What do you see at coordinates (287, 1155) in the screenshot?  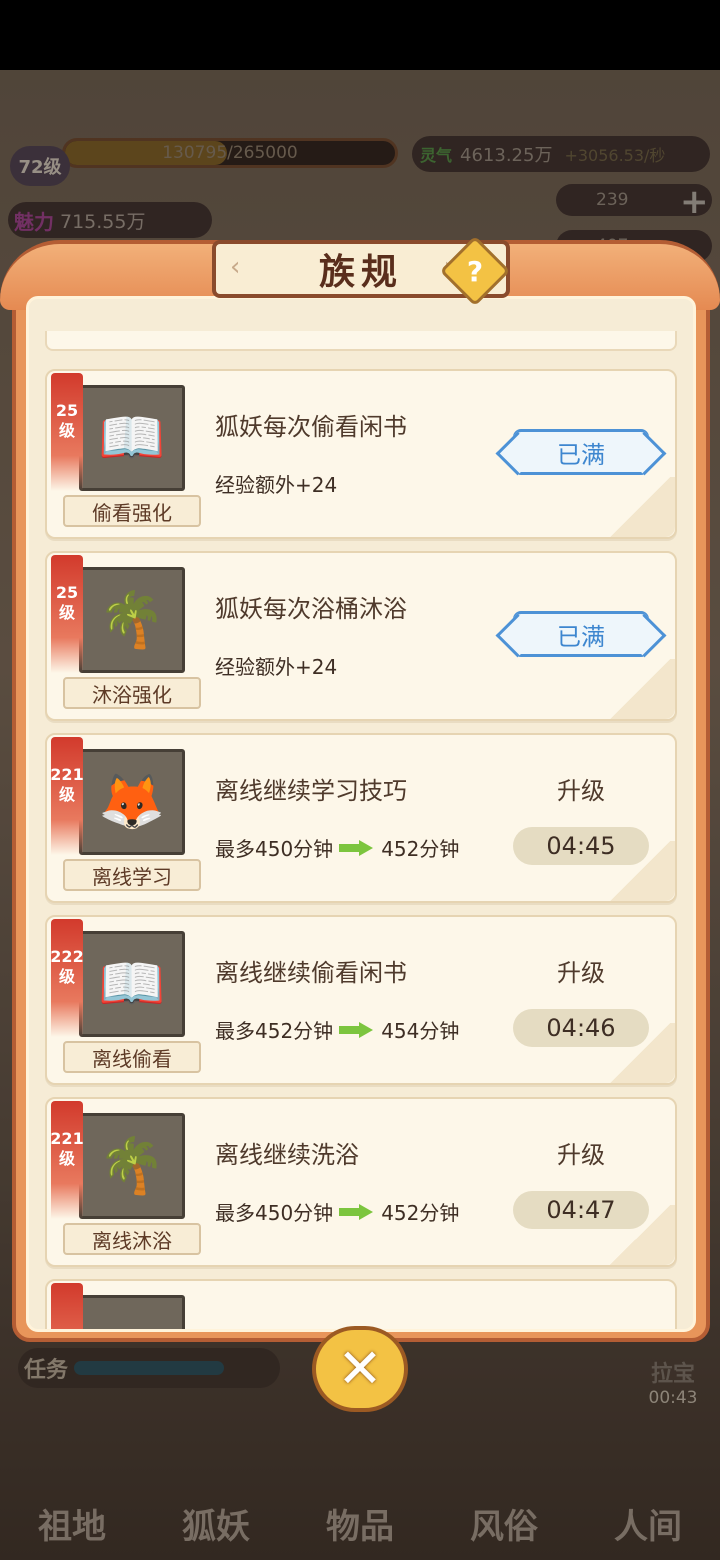 I see `rule-description: 离线继续洗浴` at bounding box center [287, 1155].